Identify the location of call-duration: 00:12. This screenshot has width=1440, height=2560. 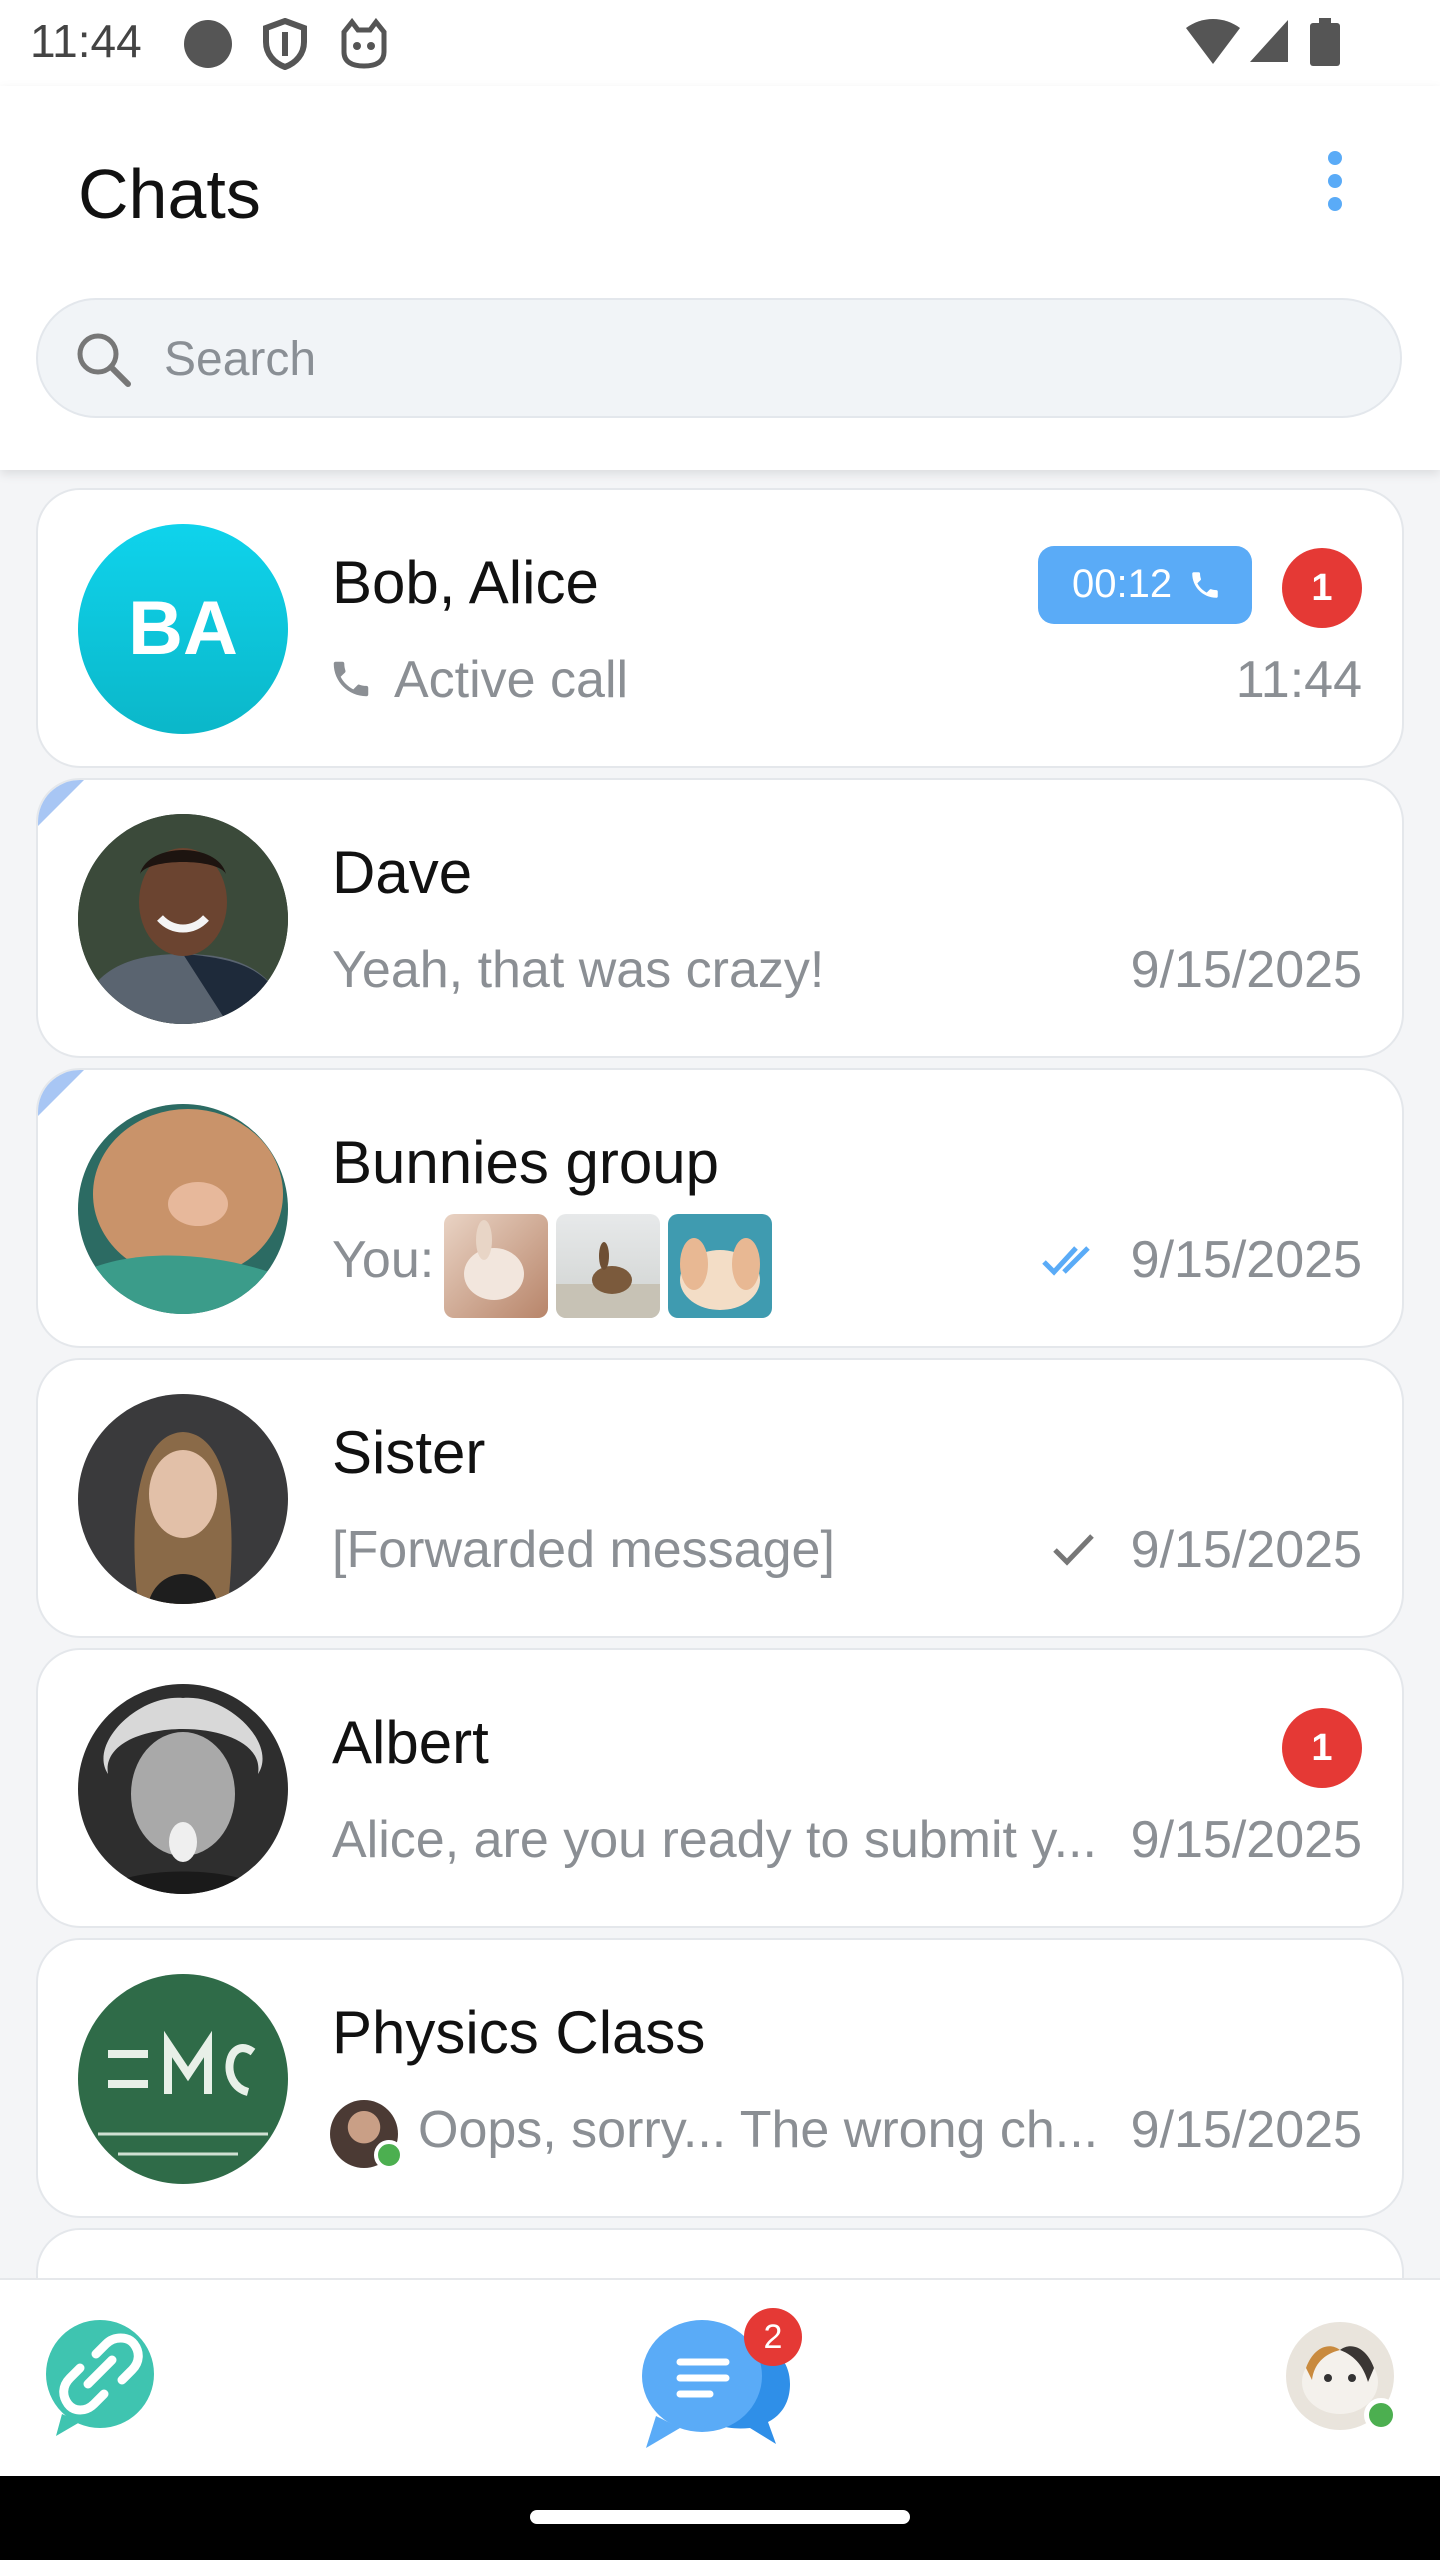
(1122, 584).